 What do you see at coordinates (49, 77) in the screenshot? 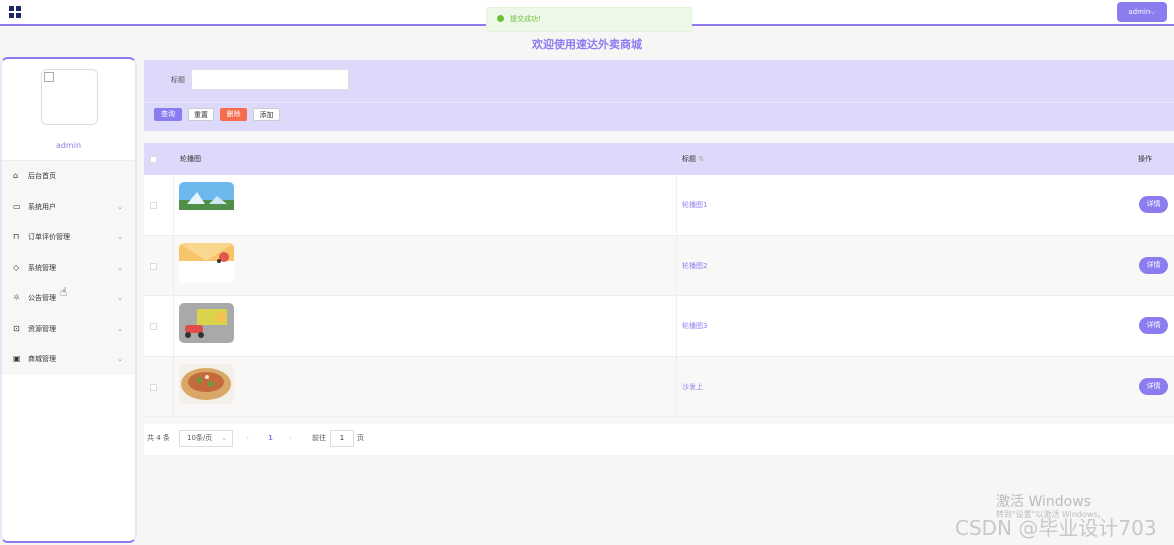
I see `broken-image-icon` at bounding box center [49, 77].